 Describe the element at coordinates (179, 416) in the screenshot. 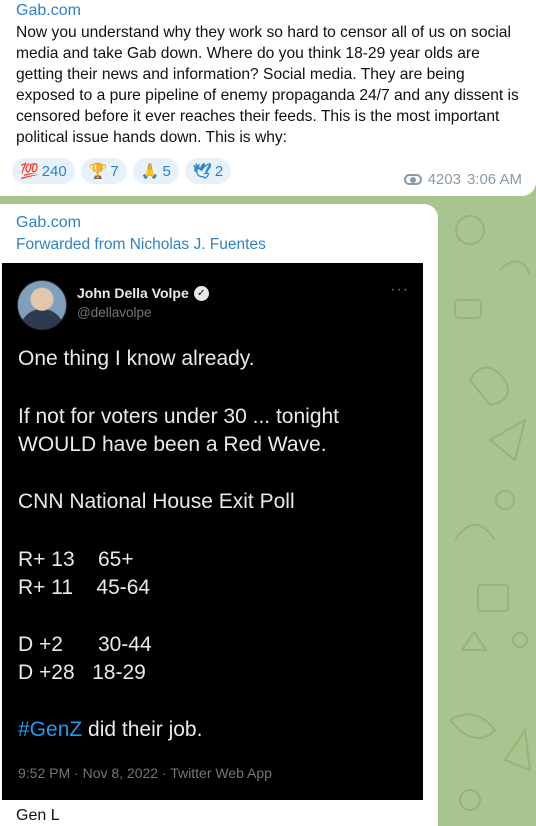

I see `tweet-line: If not for voters under 30 ... tonight` at that location.